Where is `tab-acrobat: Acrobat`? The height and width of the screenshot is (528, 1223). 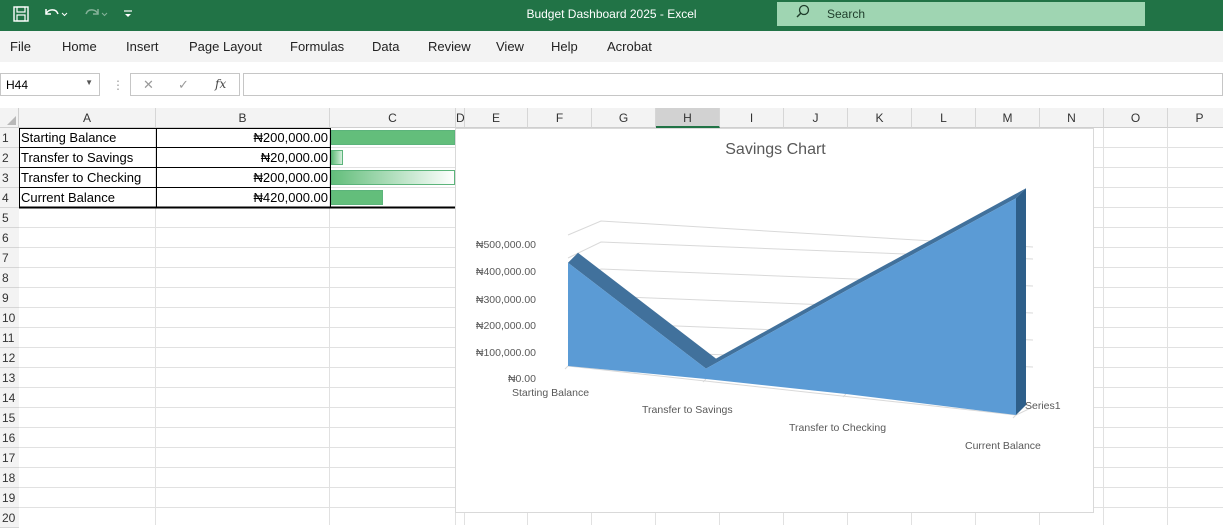
tab-acrobat: Acrobat is located at coordinates (629, 46).